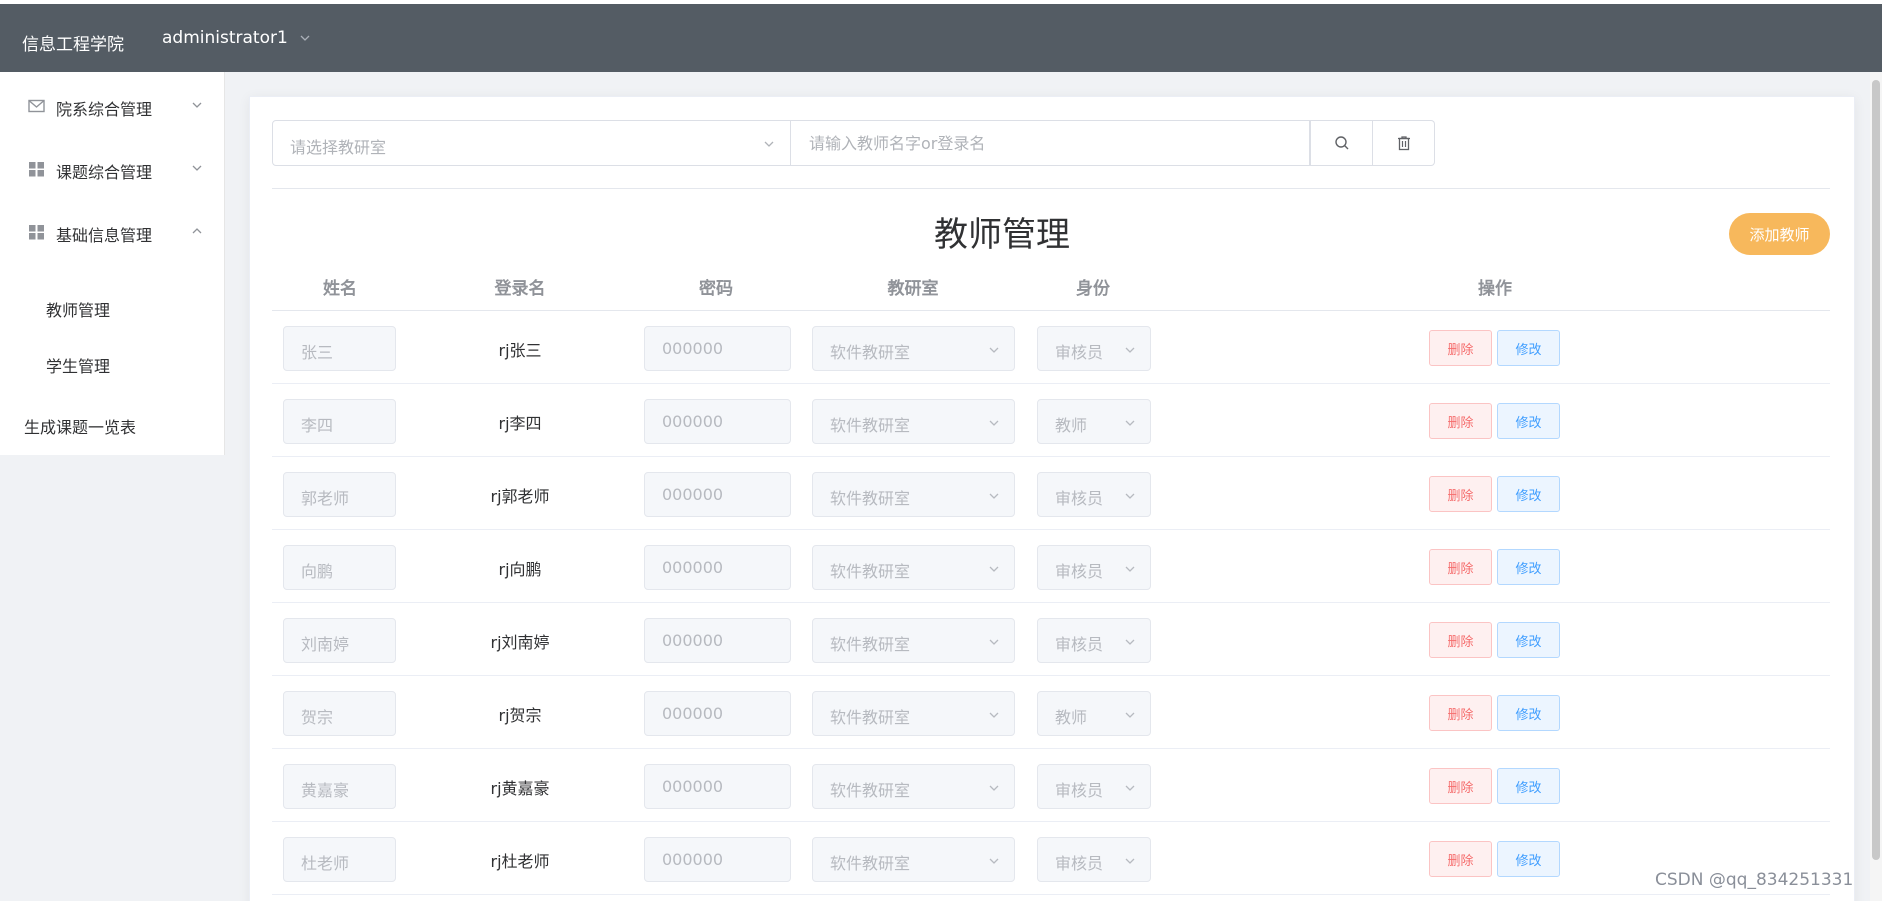 This screenshot has height=901, width=1882. I want to click on name-input: 李四, so click(339, 421).